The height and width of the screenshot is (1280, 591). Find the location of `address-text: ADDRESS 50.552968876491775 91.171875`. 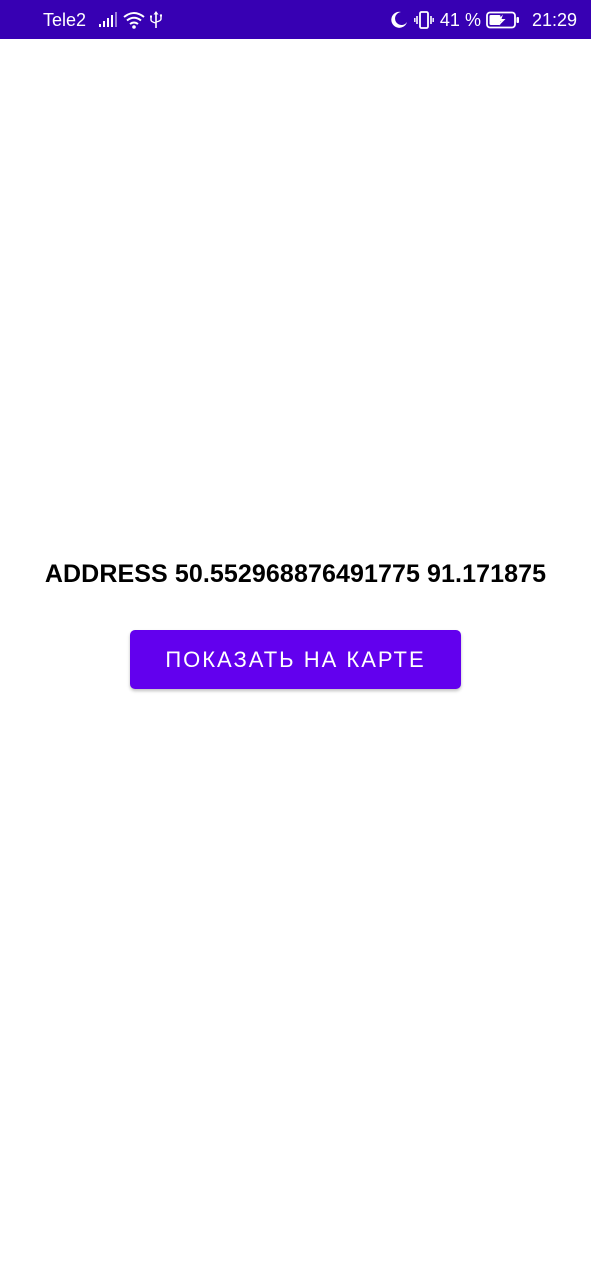

address-text: ADDRESS 50.552968876491775 91.171875 is located at coordinates (295, 574).